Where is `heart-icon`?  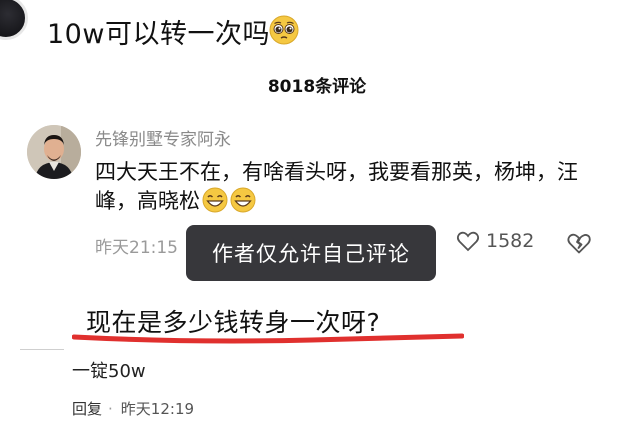 heart-icon is located at coordinates (468, 241).